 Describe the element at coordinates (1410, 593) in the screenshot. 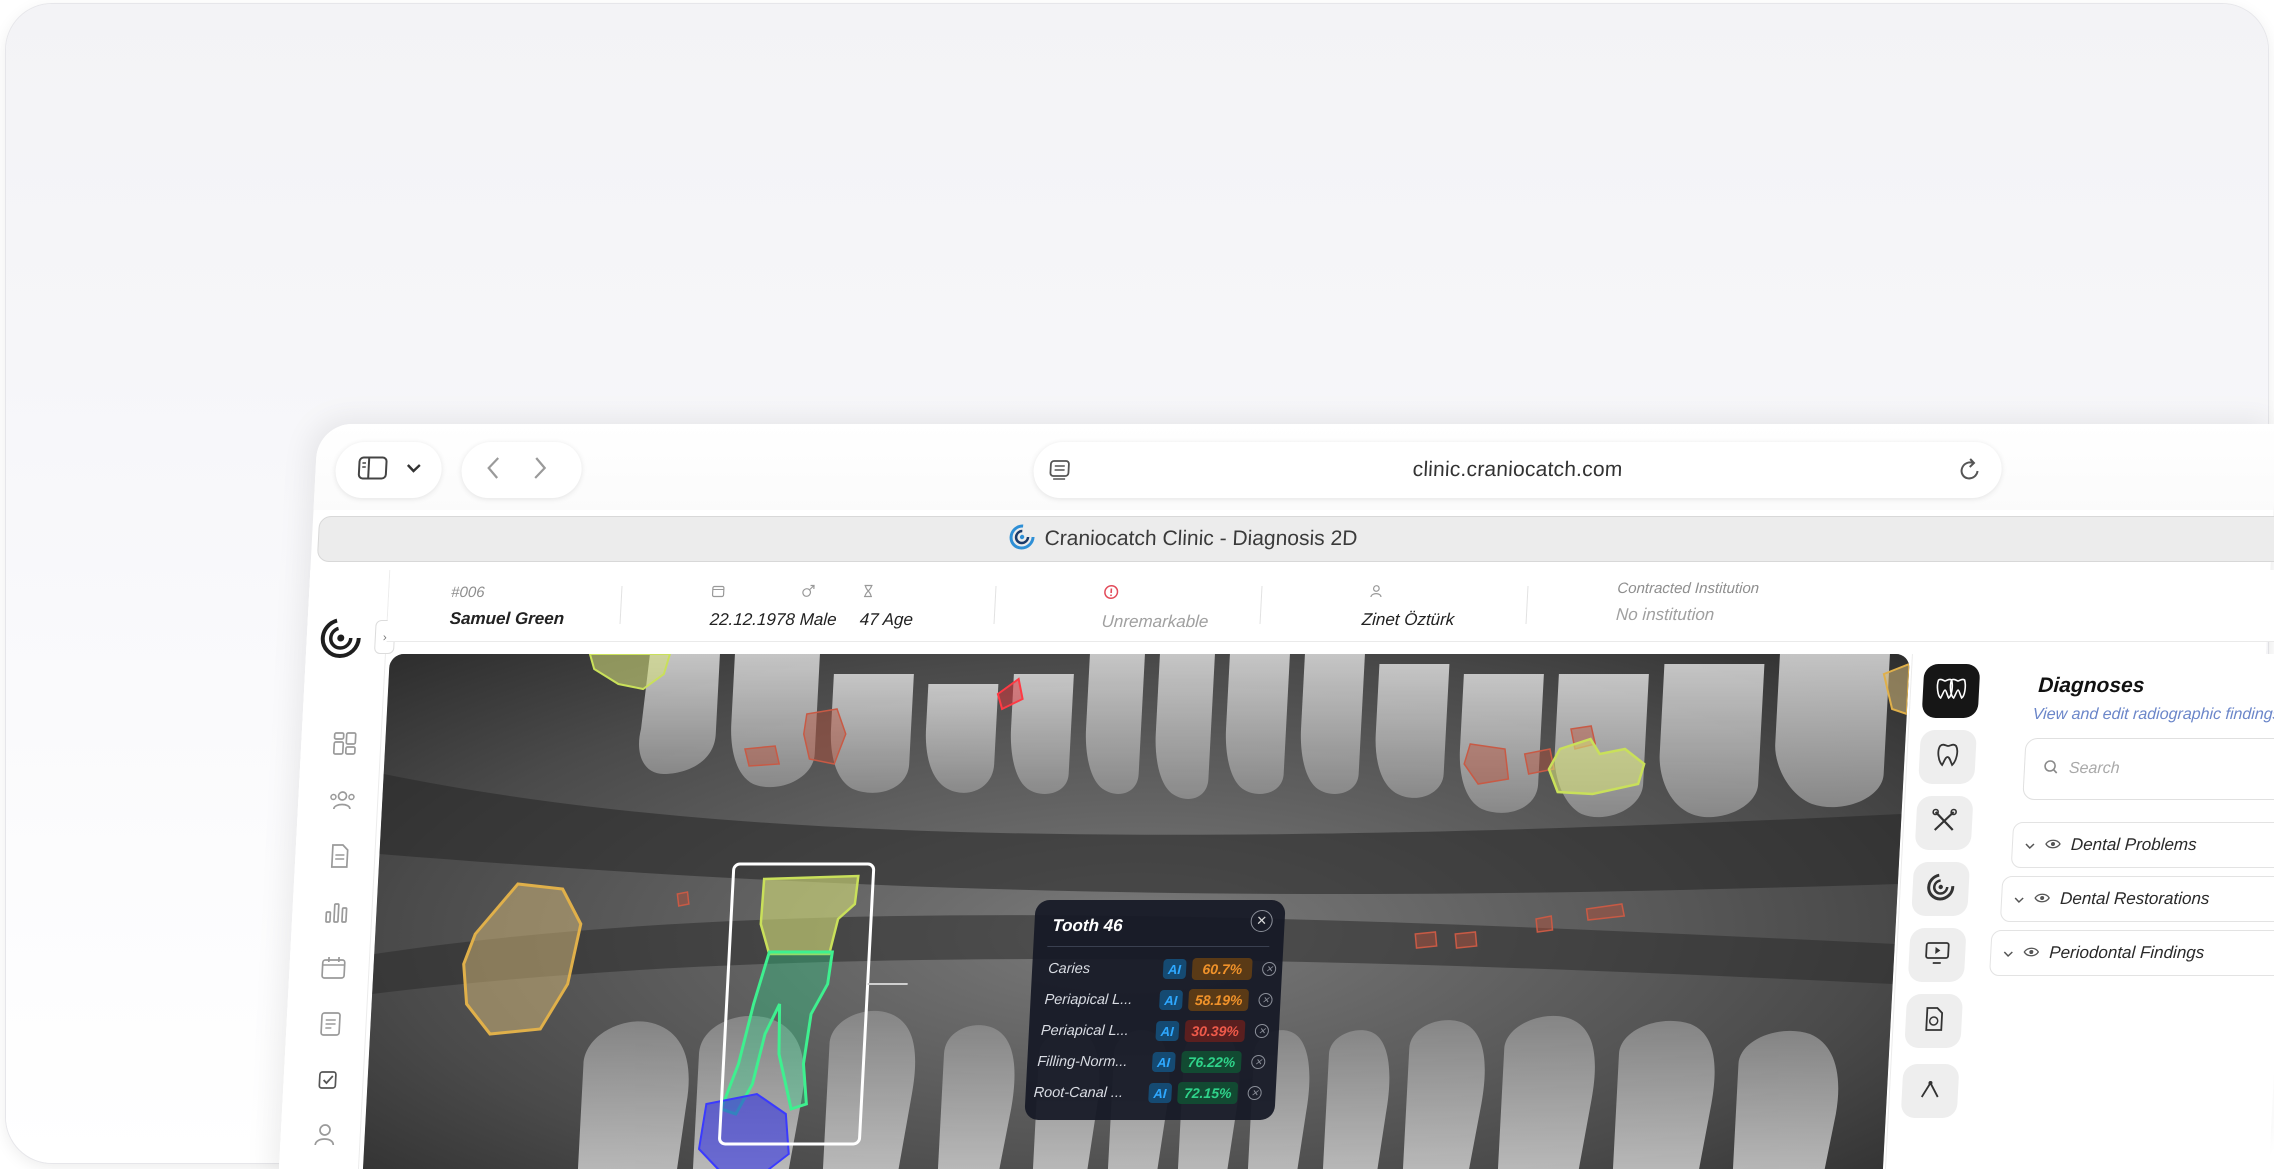

I see `doctor-icon` at that location.